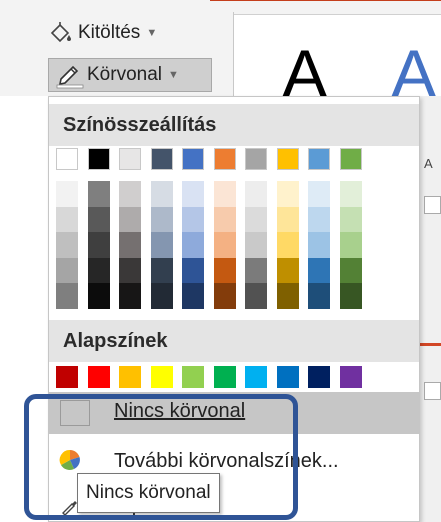  I want to click on standard-colors-header: Alapszínek, so click(234, 341).